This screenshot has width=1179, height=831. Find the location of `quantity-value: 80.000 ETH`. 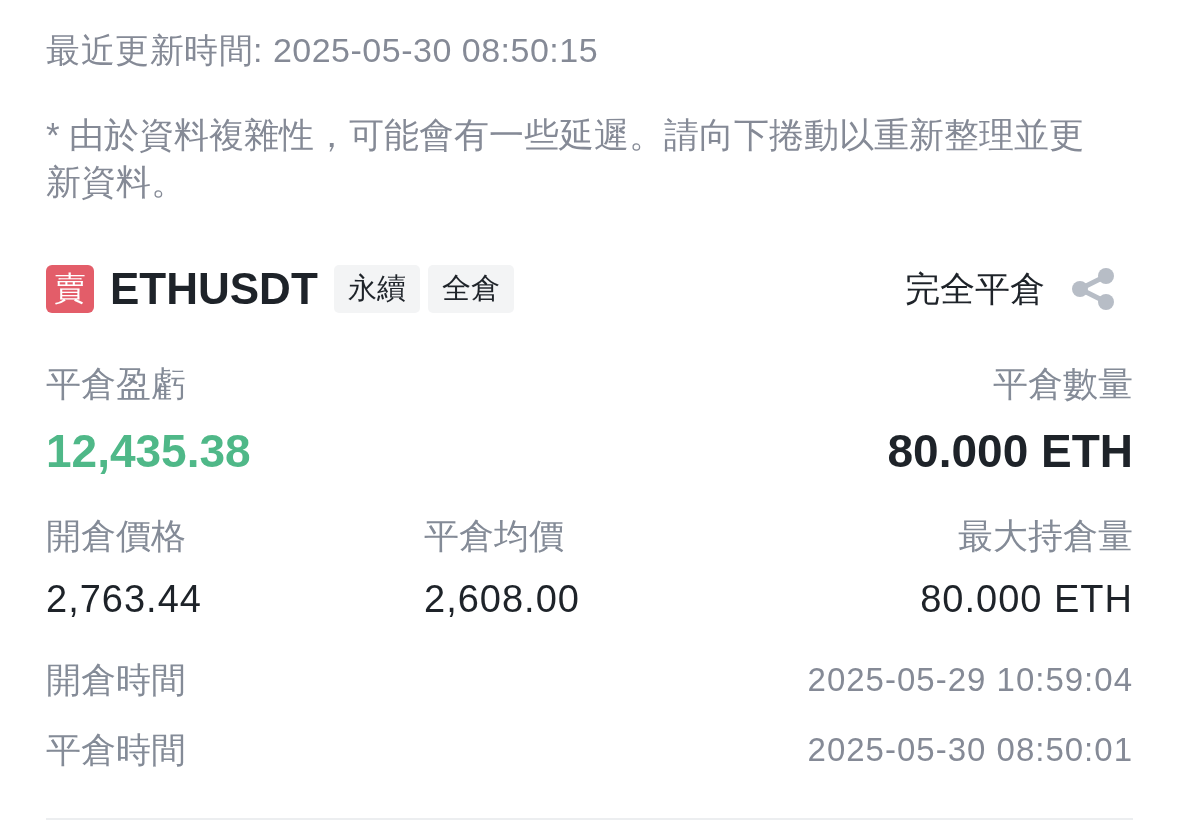

quantity-value: 80.000 ETH is located at coordinates (1010, 451).